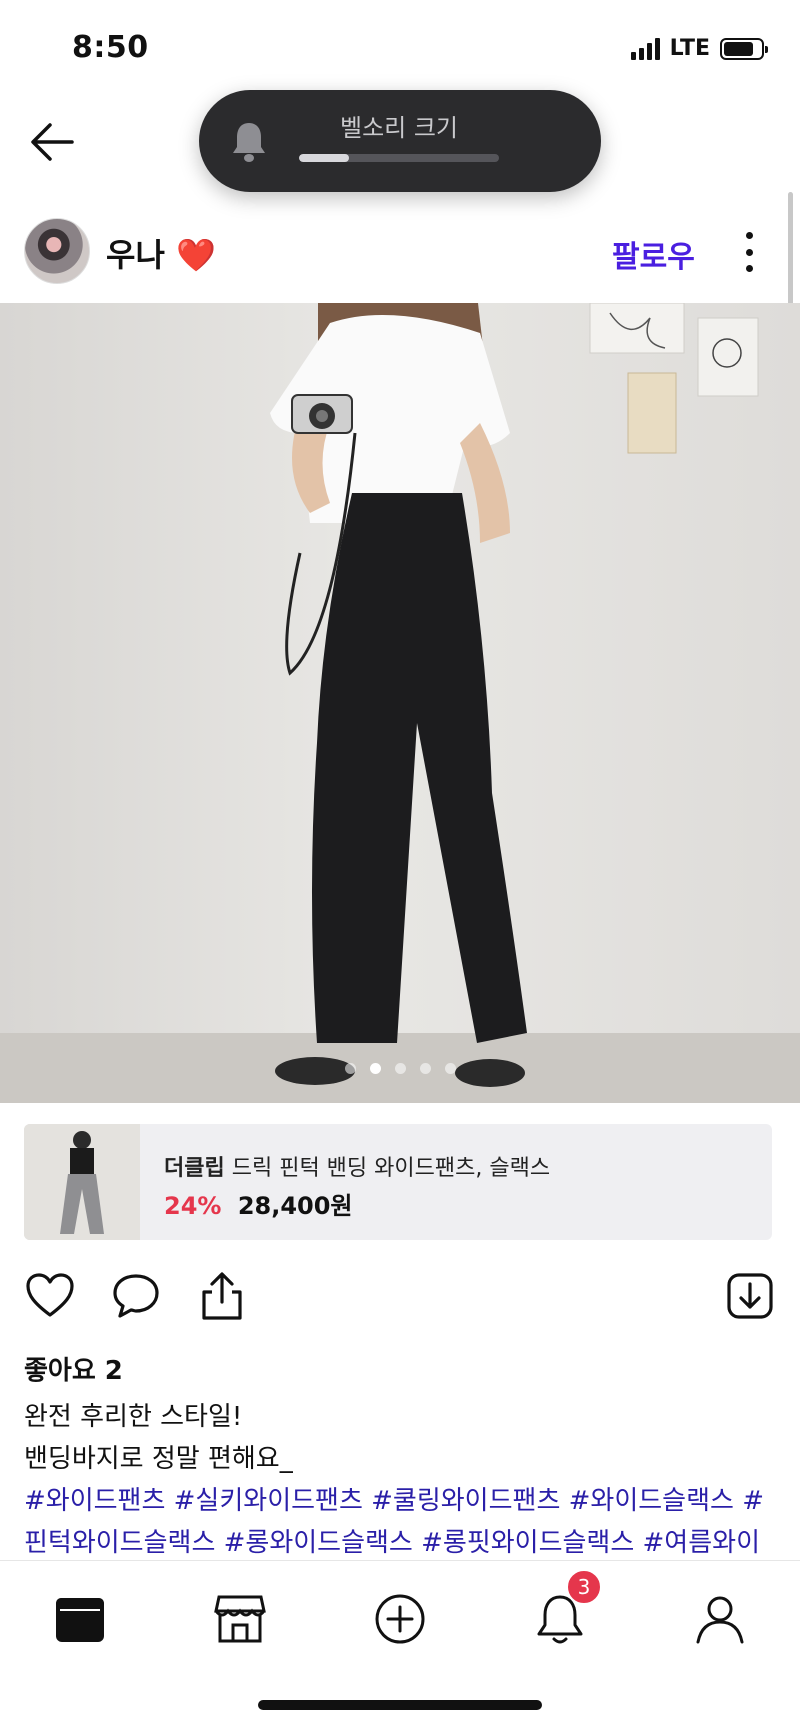 The image size is (800, 1731). I want to click on hashtags-line: 핀턱와이드슬랙스 #롱와이드슬랙스 #롱핏와이드슬랙스 #여름와이, so click(404, 1543).